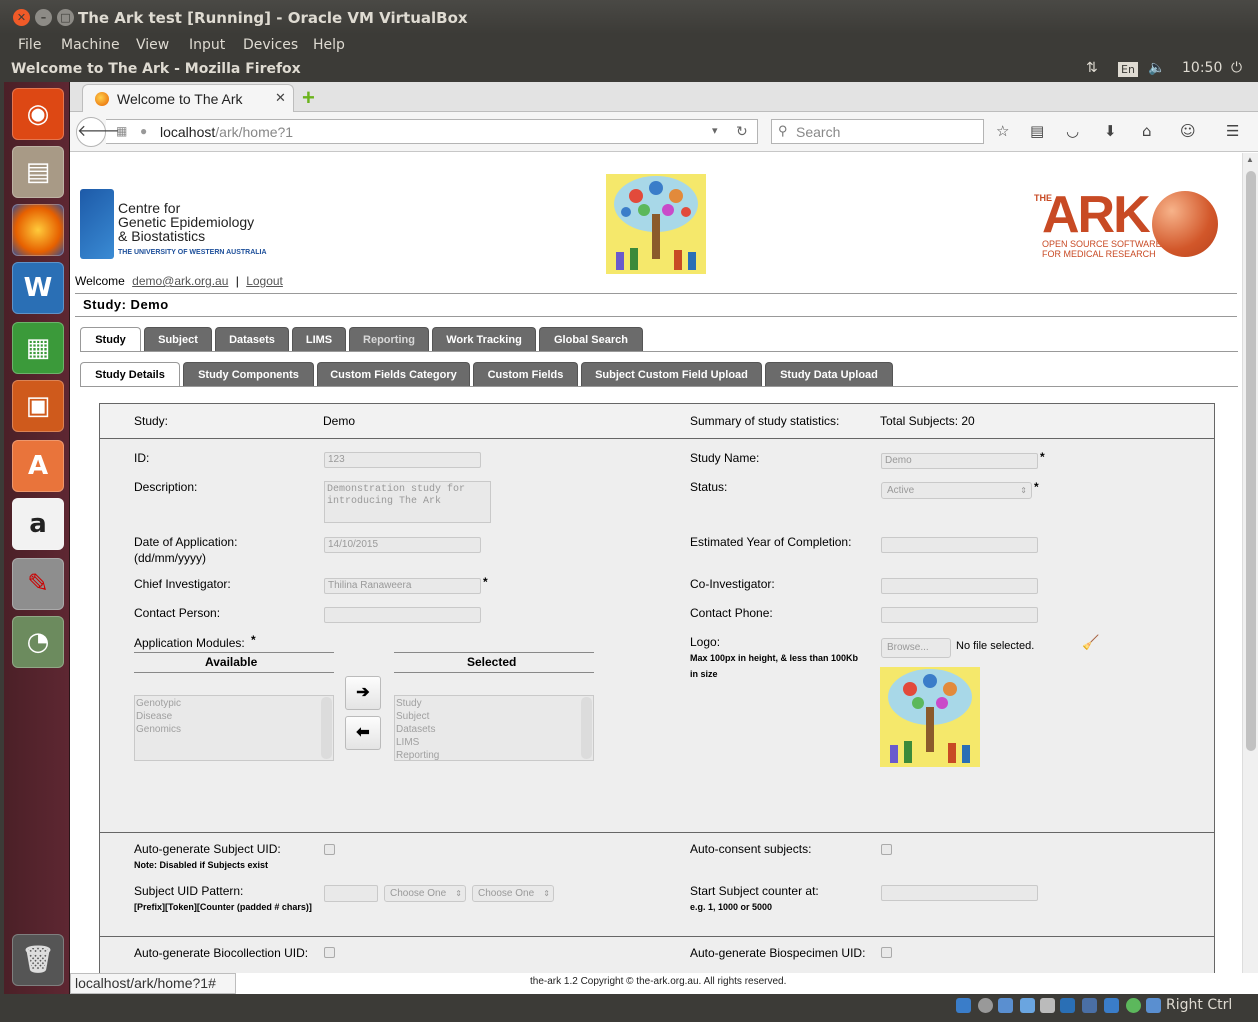  I want to click on trash-icon: 🗑, so click(38, 960).